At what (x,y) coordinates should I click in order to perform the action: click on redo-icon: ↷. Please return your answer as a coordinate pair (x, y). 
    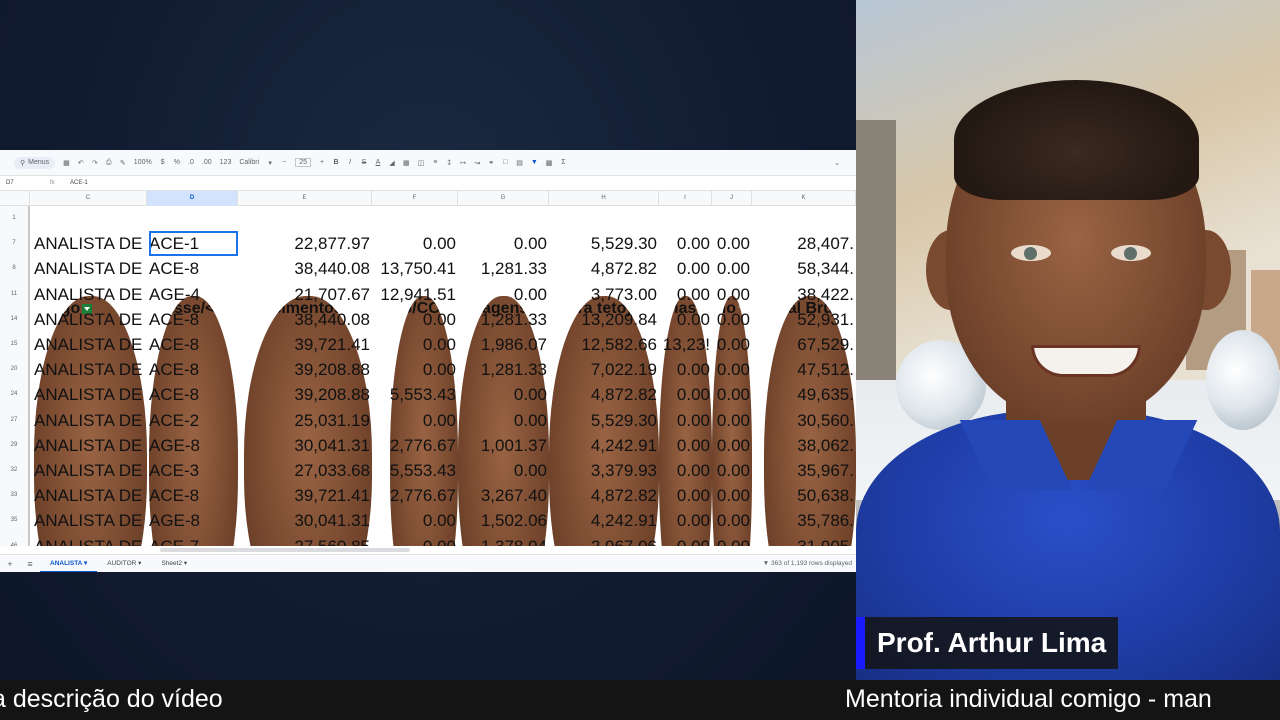
    Looking at the image, I should click on (95, 163).